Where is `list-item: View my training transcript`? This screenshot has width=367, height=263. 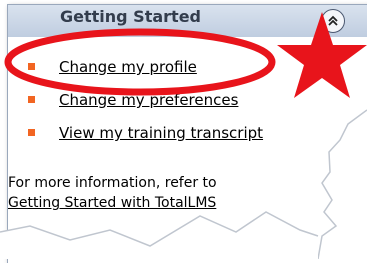 list-item: View my training transcript is located at coordinates (178, 134).